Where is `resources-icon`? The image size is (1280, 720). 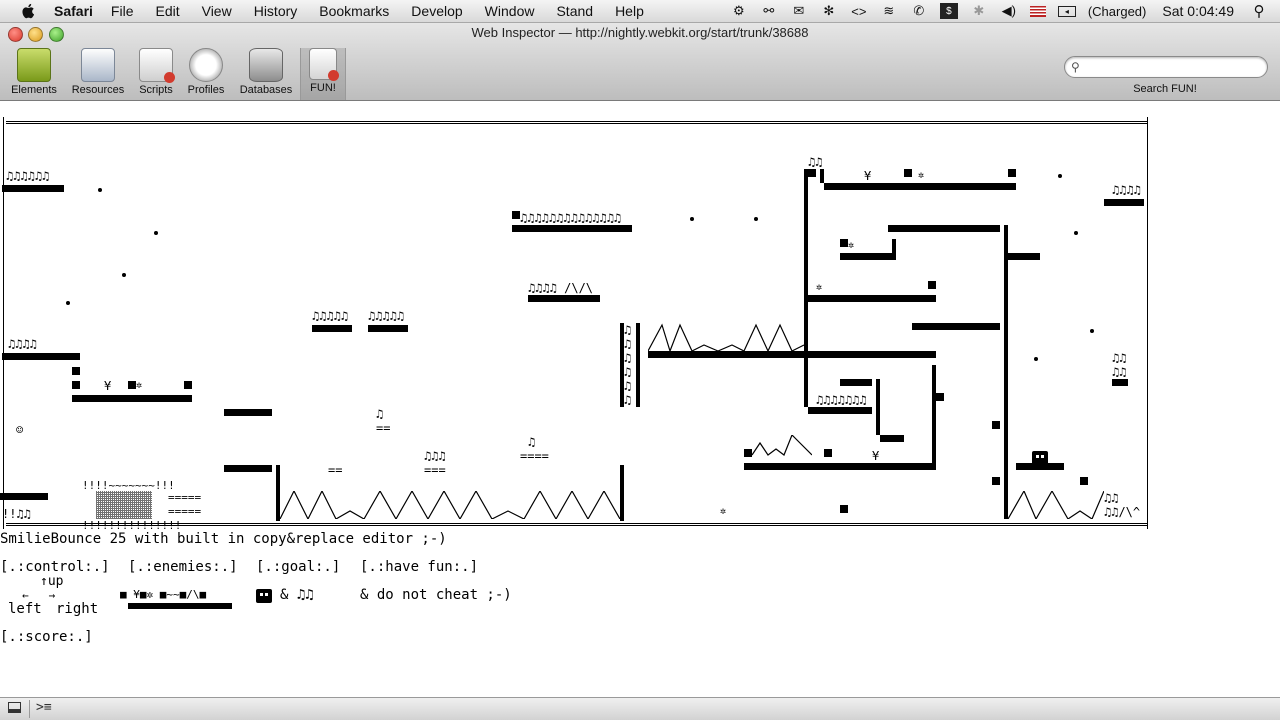
resources-icon is located at coordinates (98, 65).